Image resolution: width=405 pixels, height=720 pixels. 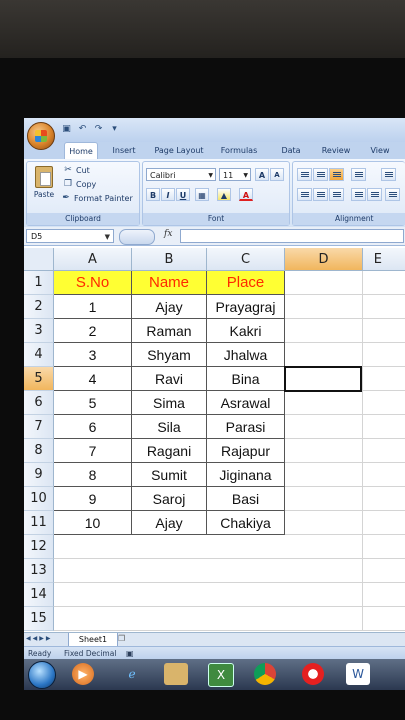 What do you see at coordinates (39, 283) in the screenshot?
I see `row-header-1: 1` at bounding box center [39, 283].